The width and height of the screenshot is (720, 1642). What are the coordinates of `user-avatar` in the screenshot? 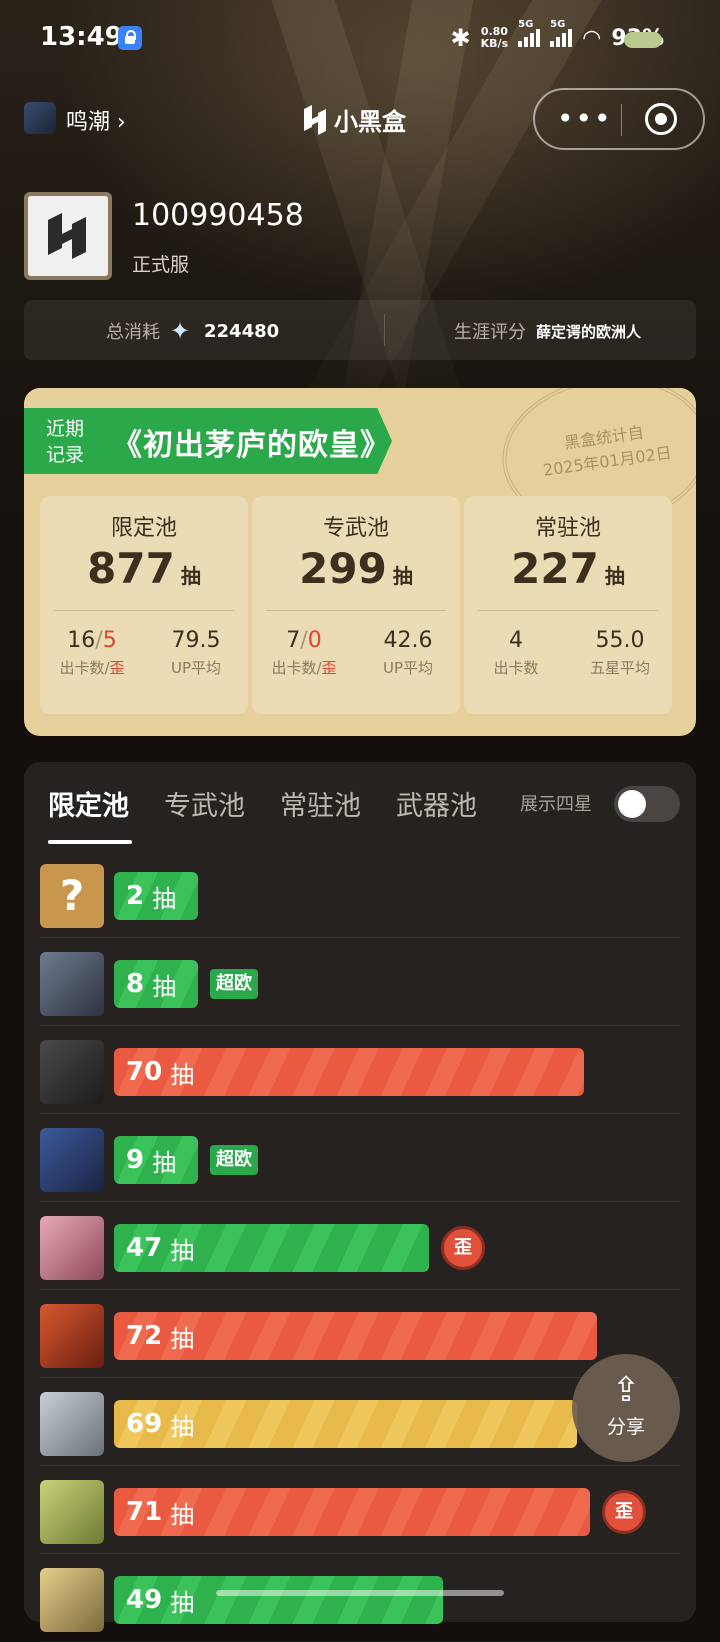 It's located at (68, 236).